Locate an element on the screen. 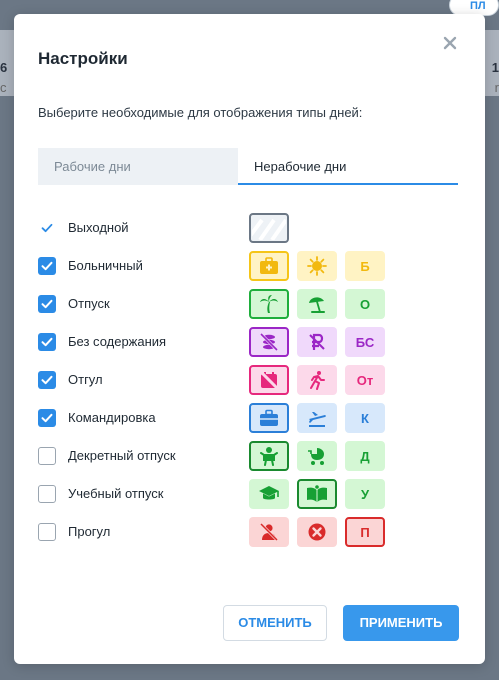 The width and height of the screenshot is (499, 680). running-person-icon is located at coordinates (317, 380).